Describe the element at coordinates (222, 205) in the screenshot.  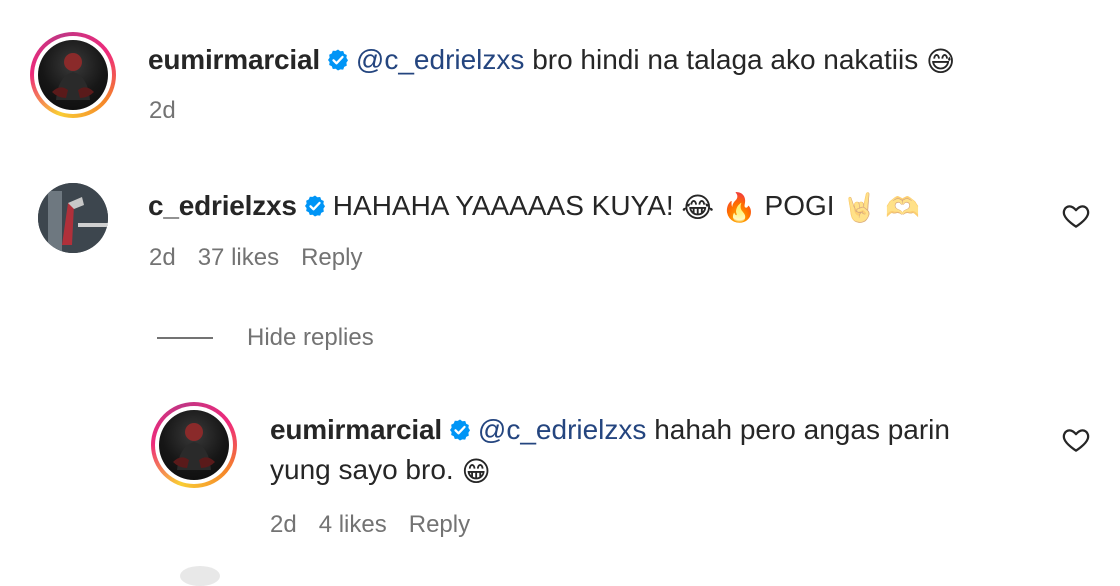
I see `comment-username: c_edrielzxs` at that location.